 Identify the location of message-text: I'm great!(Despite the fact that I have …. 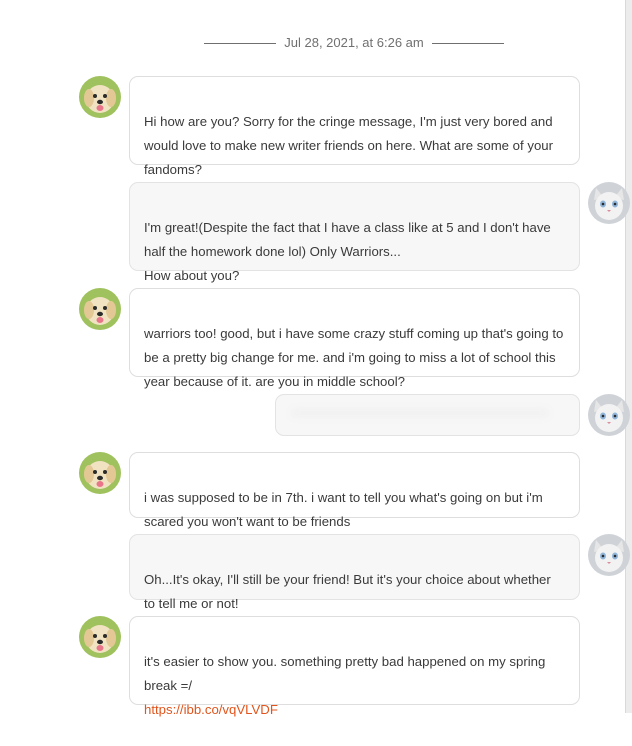
(347, 251).